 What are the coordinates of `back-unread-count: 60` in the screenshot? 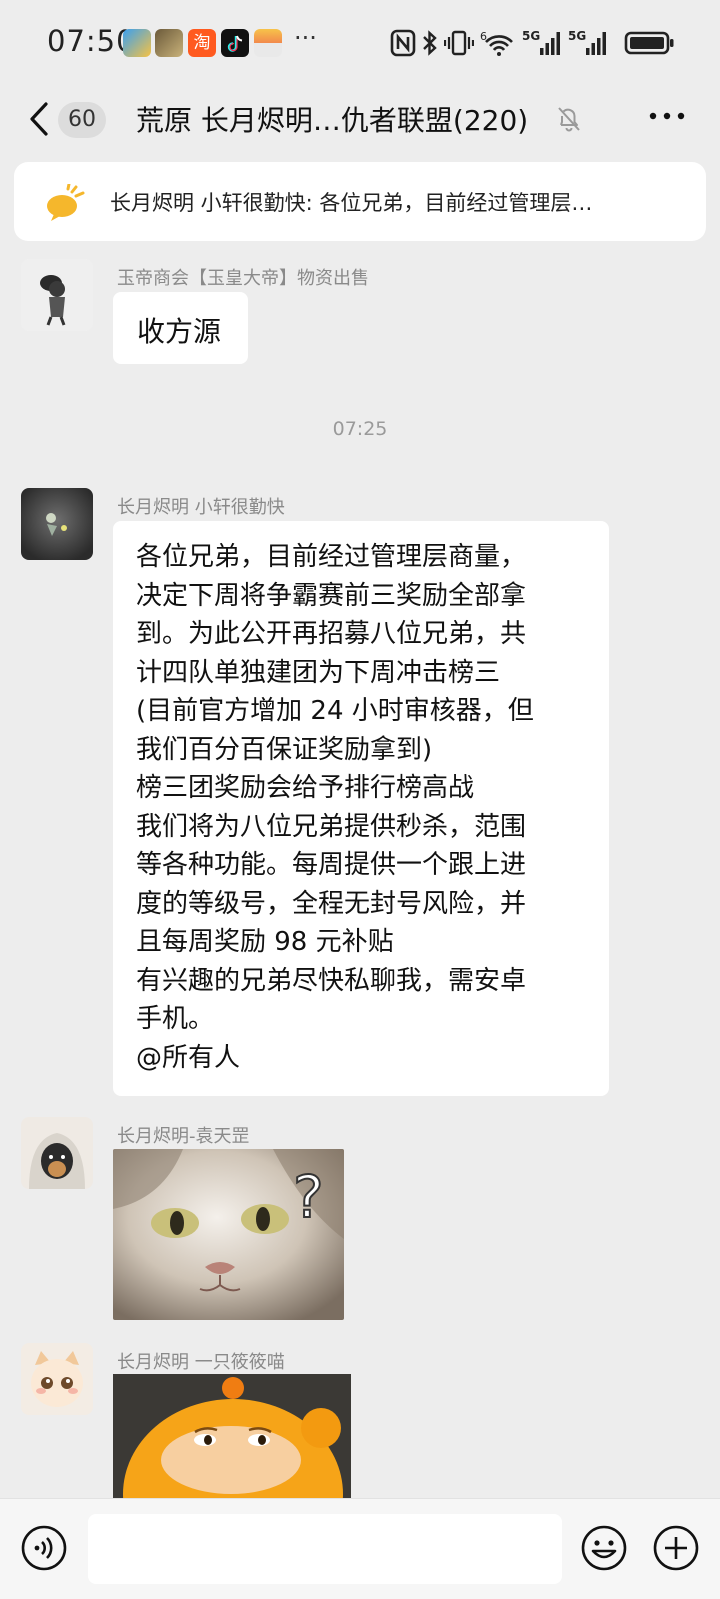 It's located at (82, 120).